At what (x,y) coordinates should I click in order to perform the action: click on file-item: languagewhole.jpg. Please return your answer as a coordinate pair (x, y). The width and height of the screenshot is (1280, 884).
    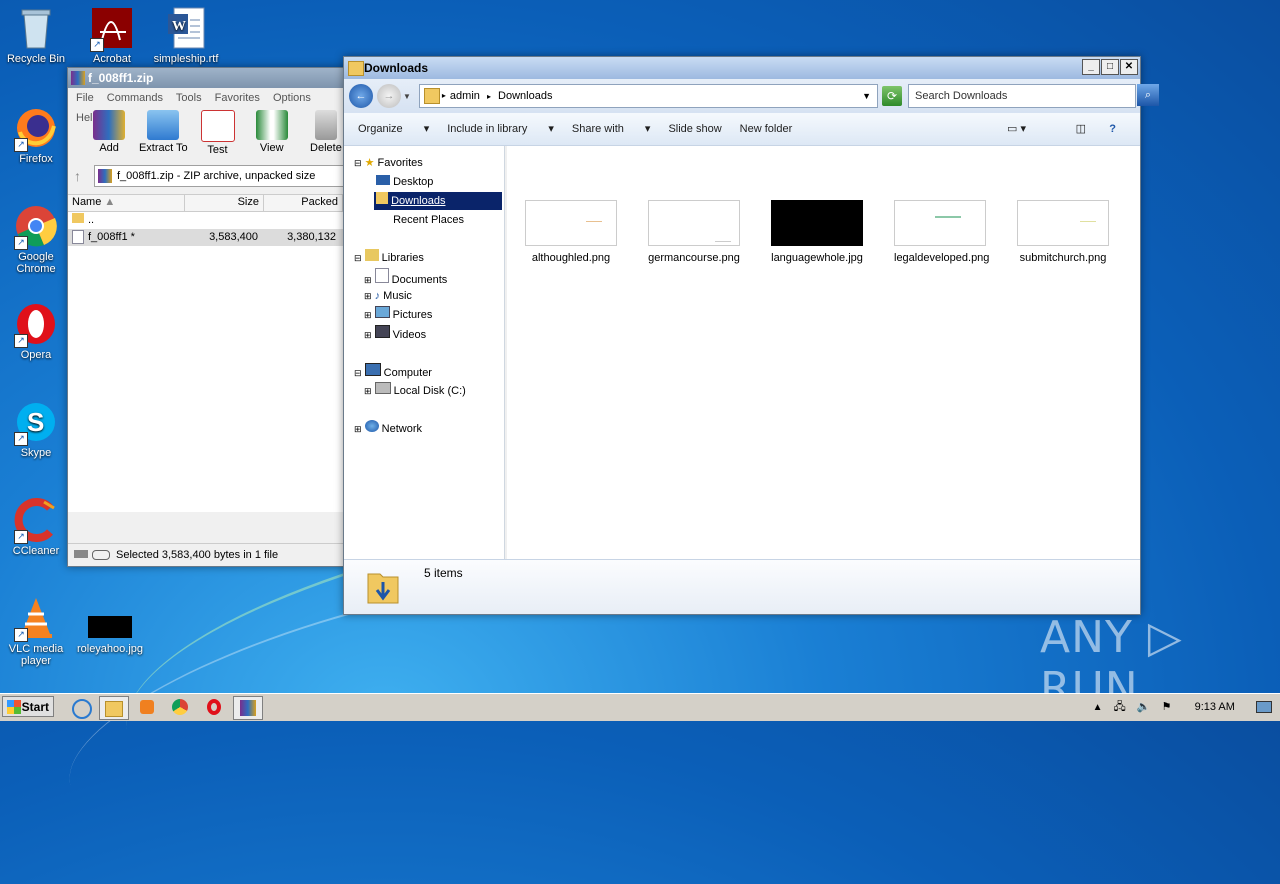
    Looking at the image, I should click on (817, 232).